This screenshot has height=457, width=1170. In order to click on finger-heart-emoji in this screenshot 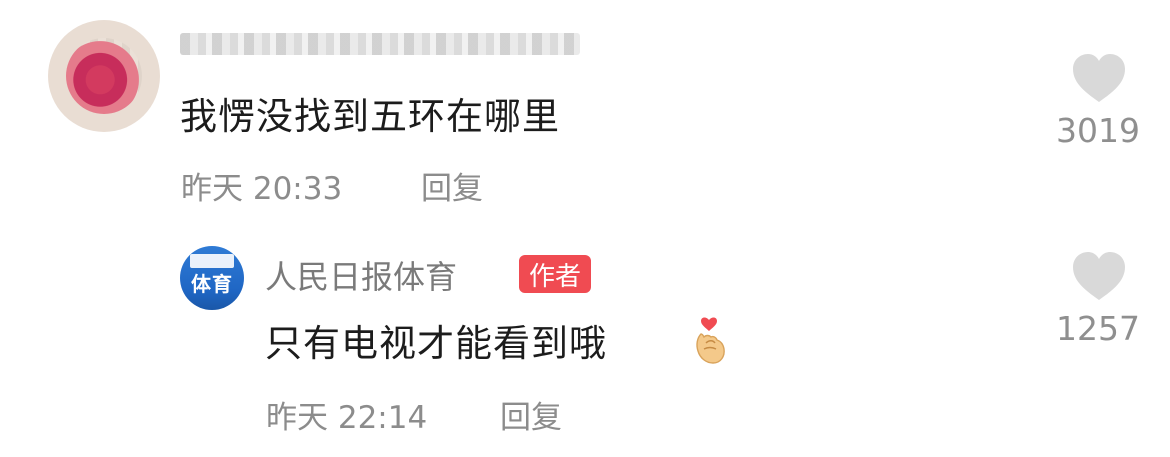, I will do `click(710, 340)`.